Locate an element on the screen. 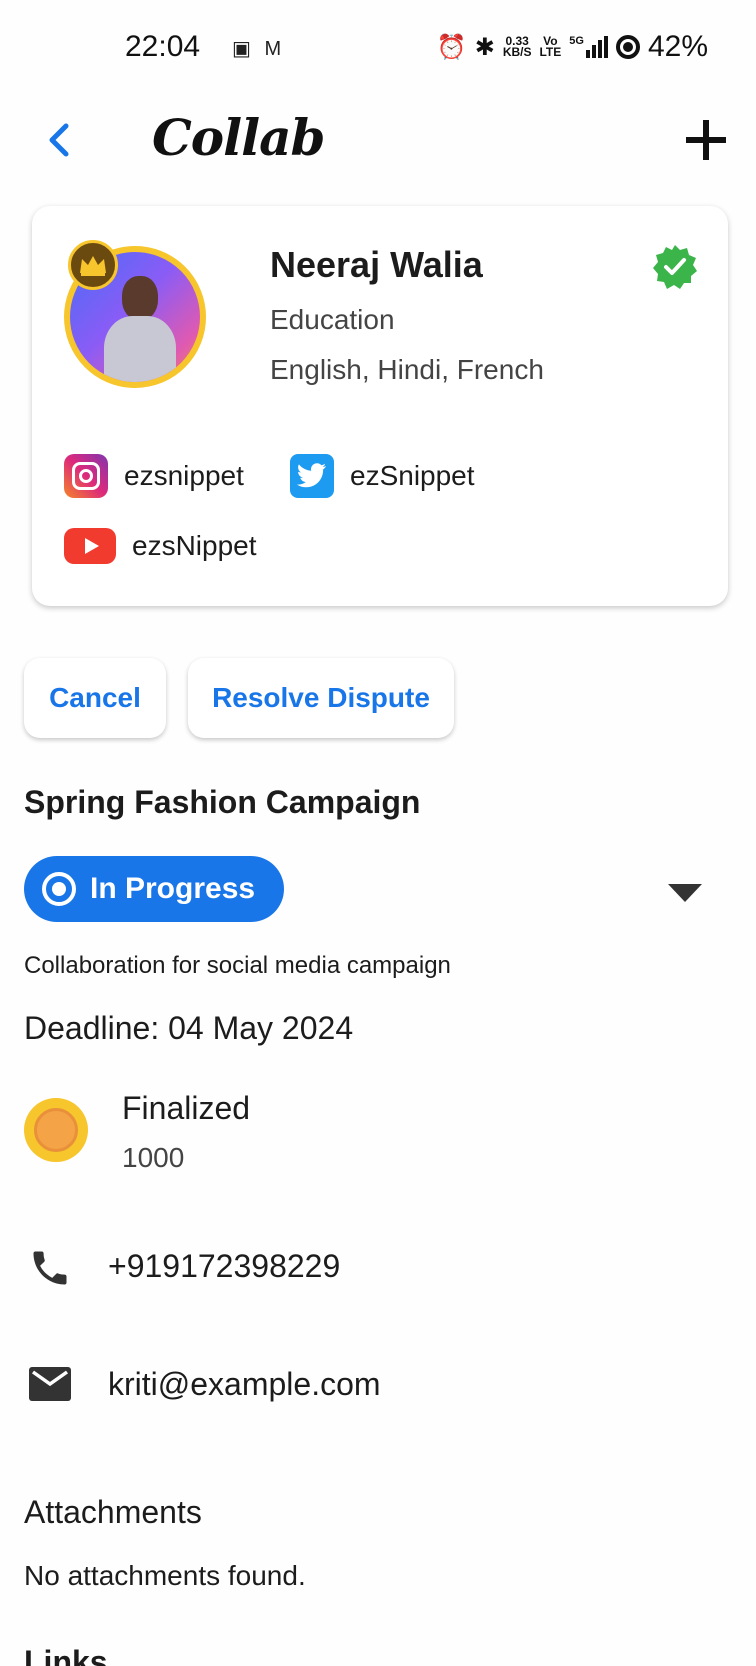 The width and height of the screenshot is (756, 1666). battery-saver-icon is located at coordinates (627, 47).